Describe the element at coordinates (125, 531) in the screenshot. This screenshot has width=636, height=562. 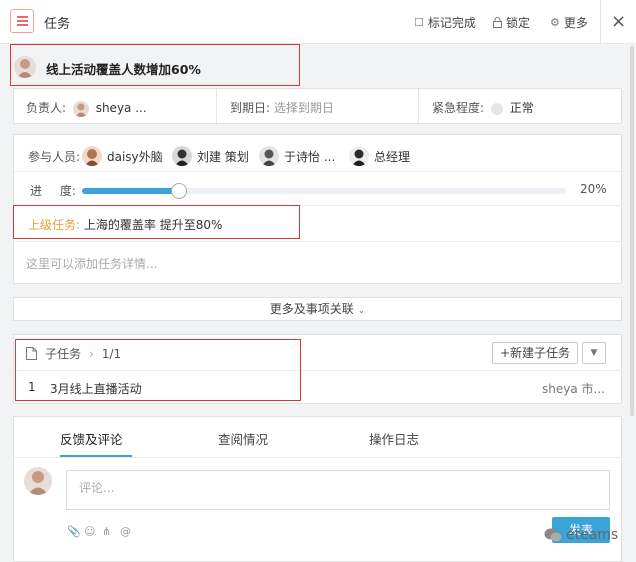
I see `mention-icon: @` at that location.